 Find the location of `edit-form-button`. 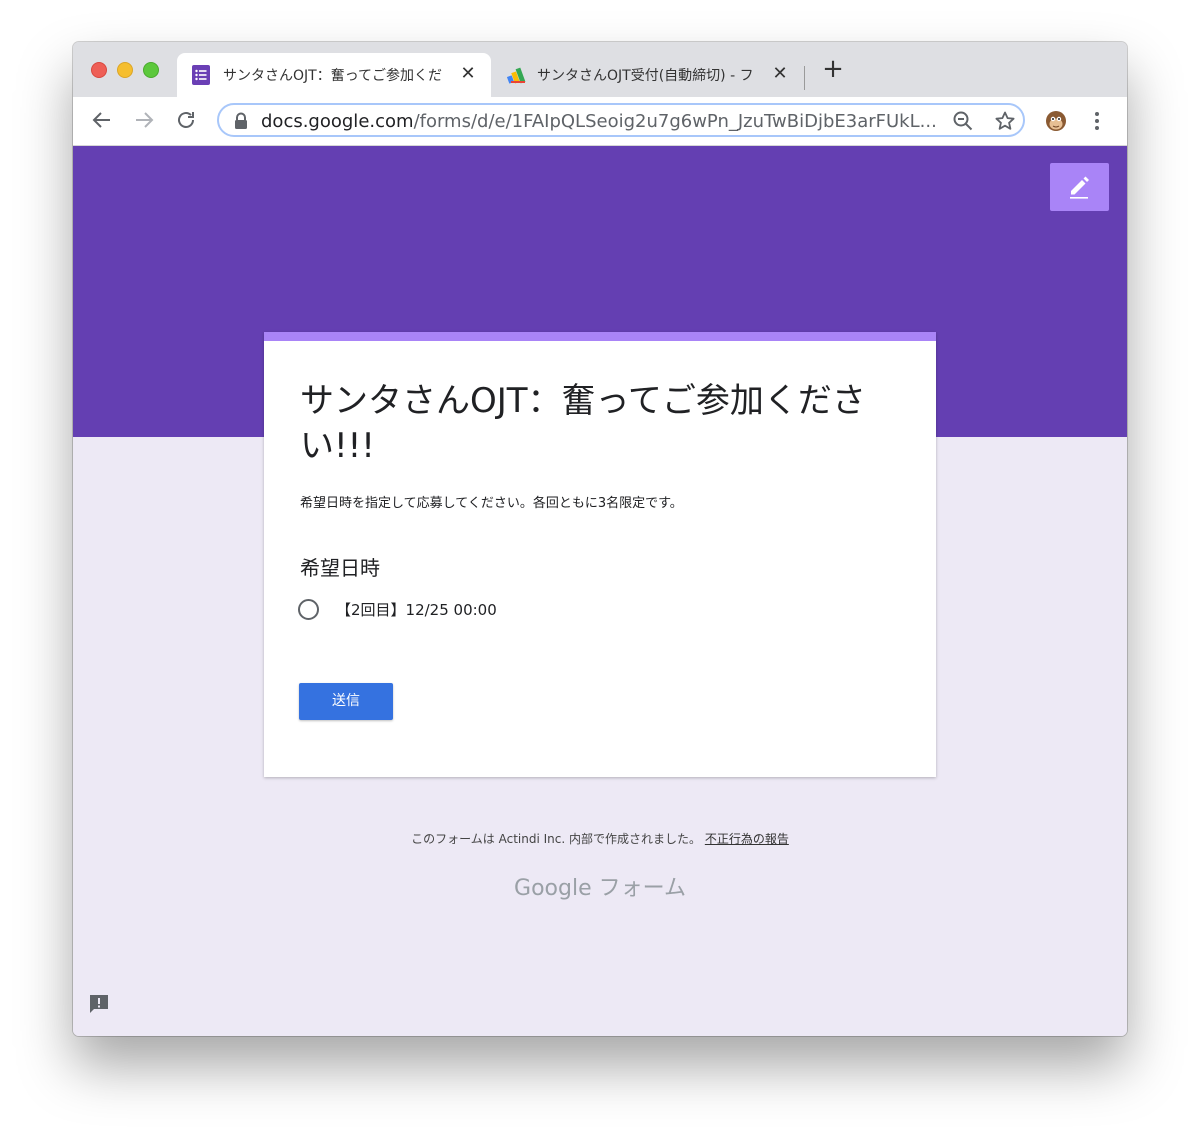

edit-form-button is located at coordinates (1079, 187).